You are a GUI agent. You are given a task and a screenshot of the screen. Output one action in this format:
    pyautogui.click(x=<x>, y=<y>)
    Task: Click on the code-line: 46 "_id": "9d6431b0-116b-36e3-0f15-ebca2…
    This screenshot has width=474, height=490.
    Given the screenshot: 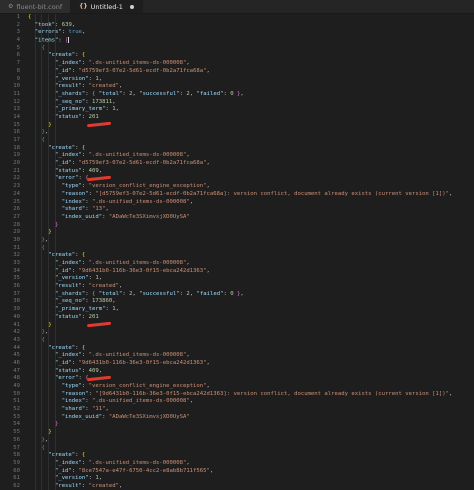 What is the action you would take?
    pyautogui.click(x=237, y=364)
    